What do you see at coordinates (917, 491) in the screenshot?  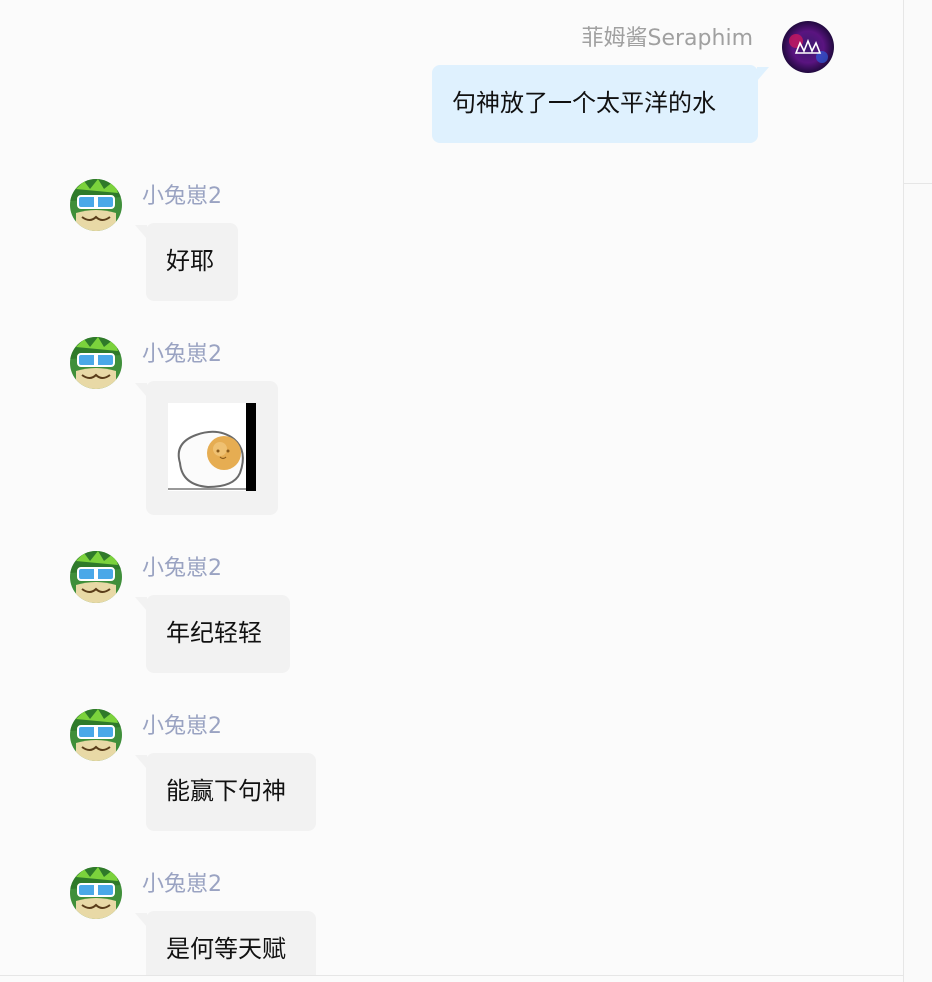 I see `side-panel` at bounding box center [917, 491].